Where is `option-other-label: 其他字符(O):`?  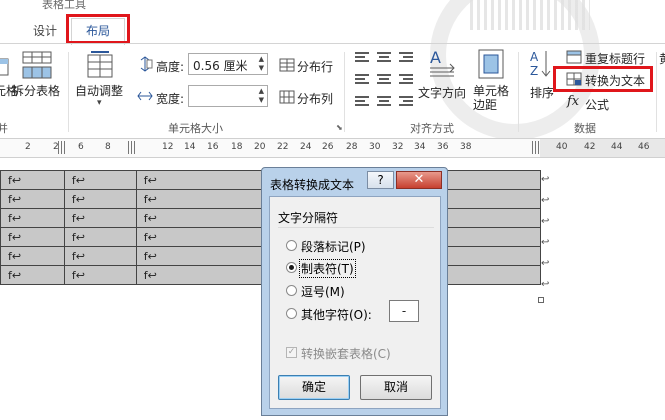
option-other-label: 其他字符(O): is located at coordinates (336, 315).